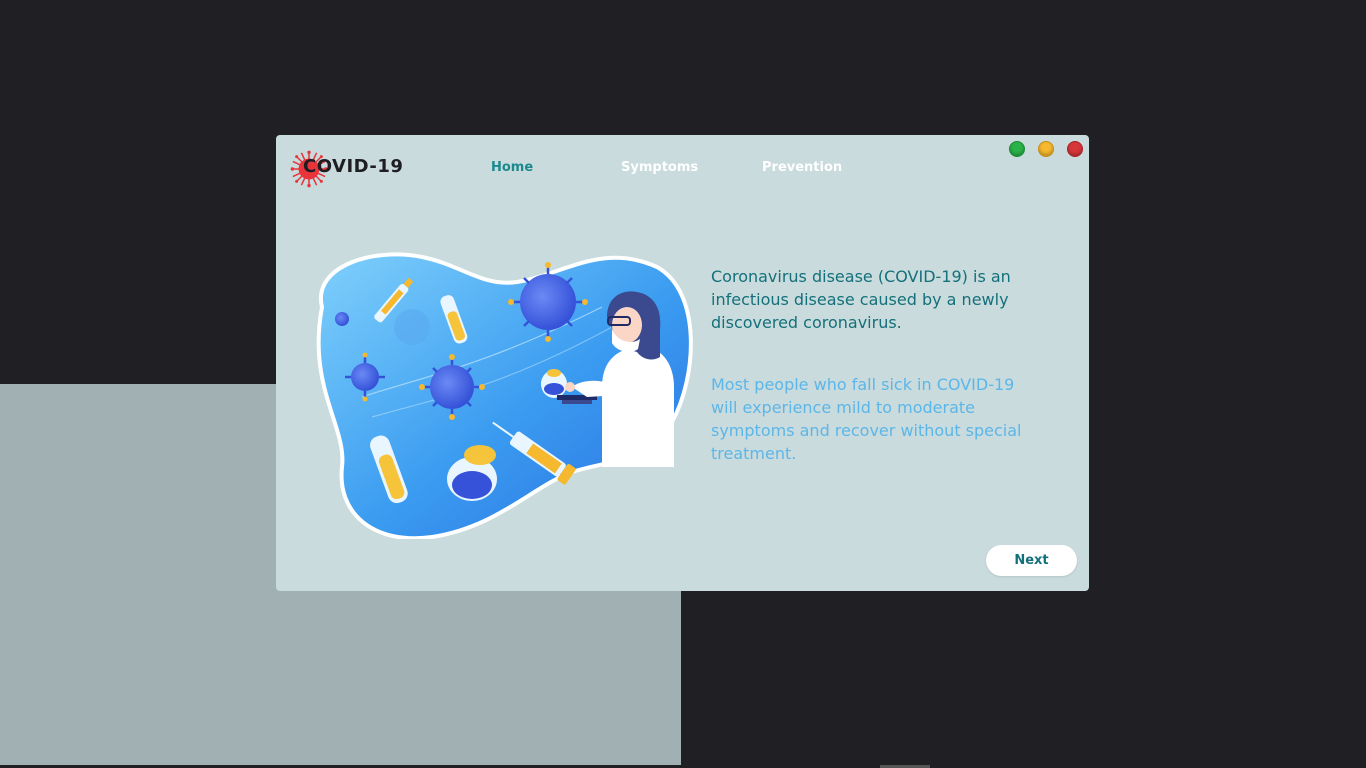 The image size is (1366, 768). I want to click on lab-scientist-virus-illustration, so click(504, 395).